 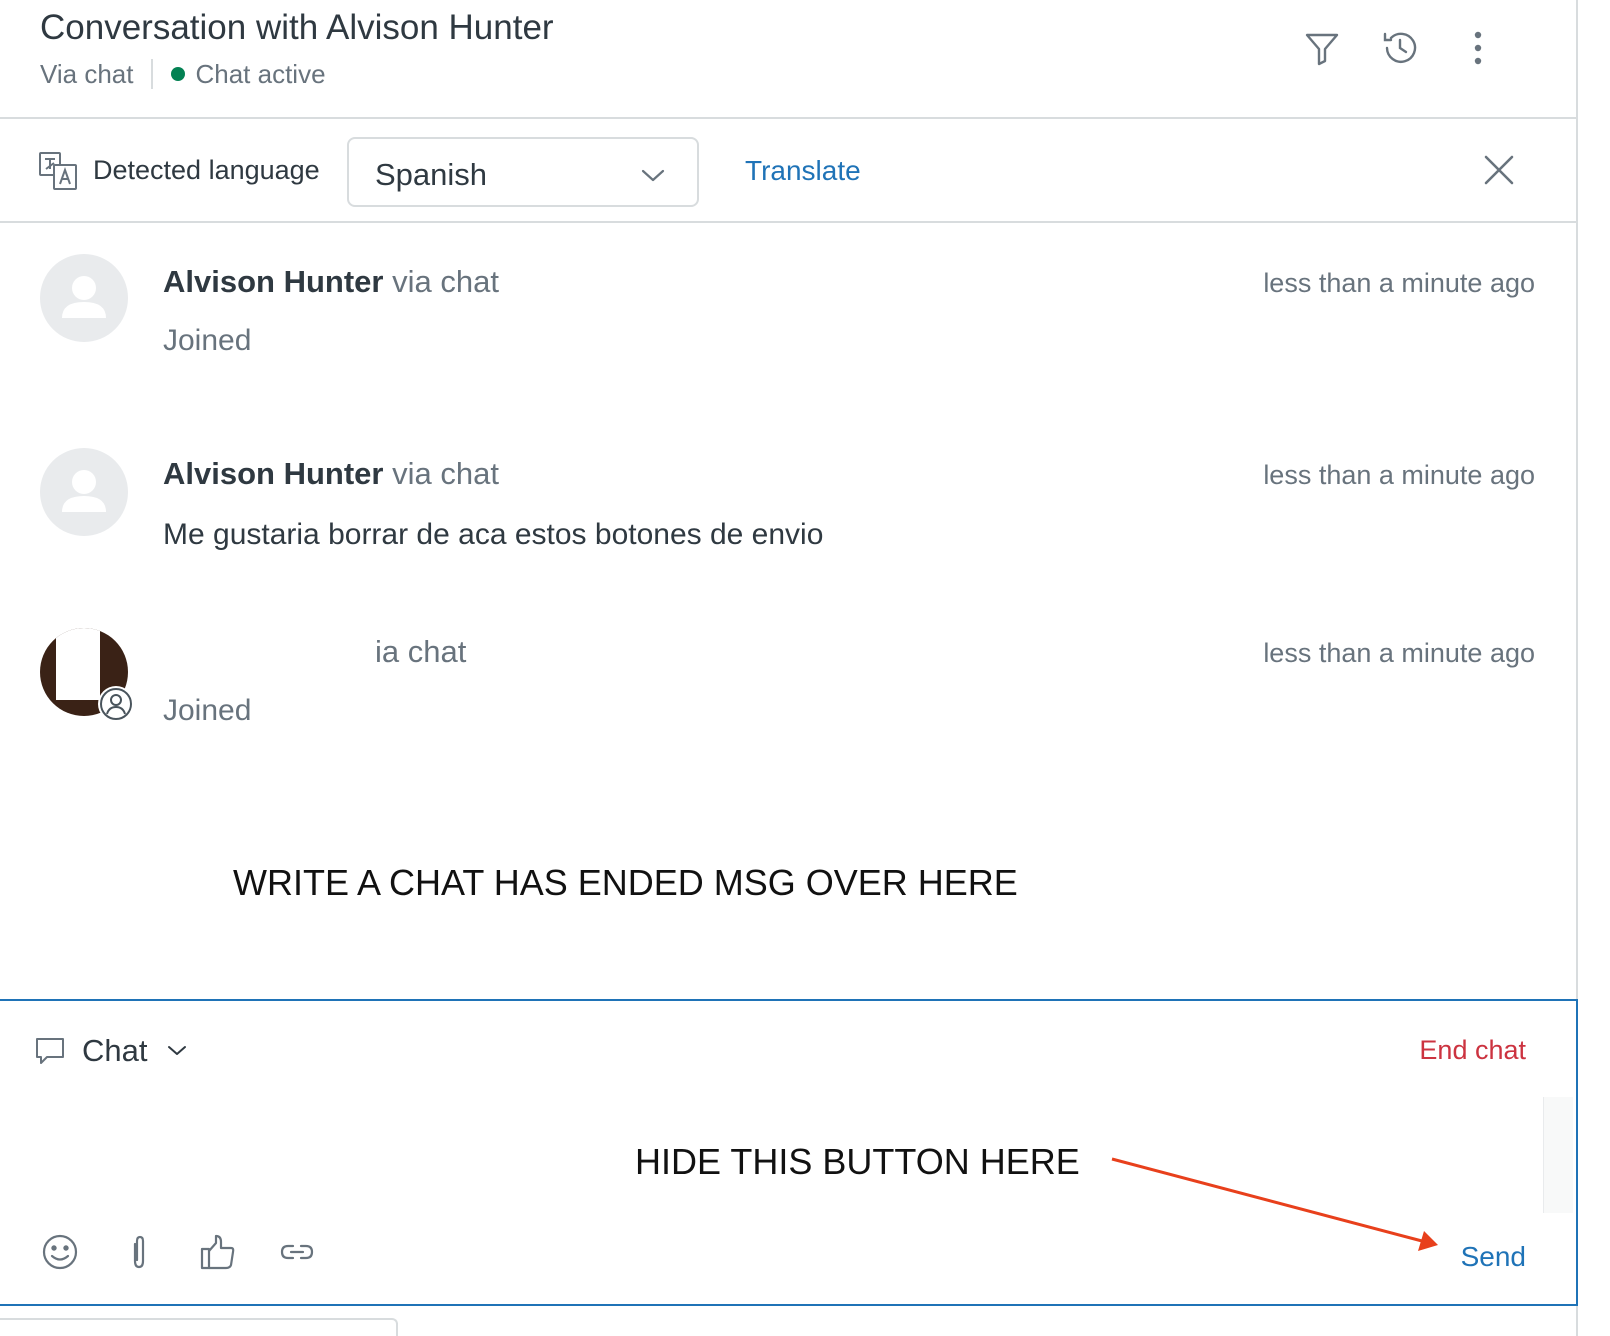 I want to click on annotation-hide-note: HIDE THIS BUTTON HERE, so click(x=857, y=1161).